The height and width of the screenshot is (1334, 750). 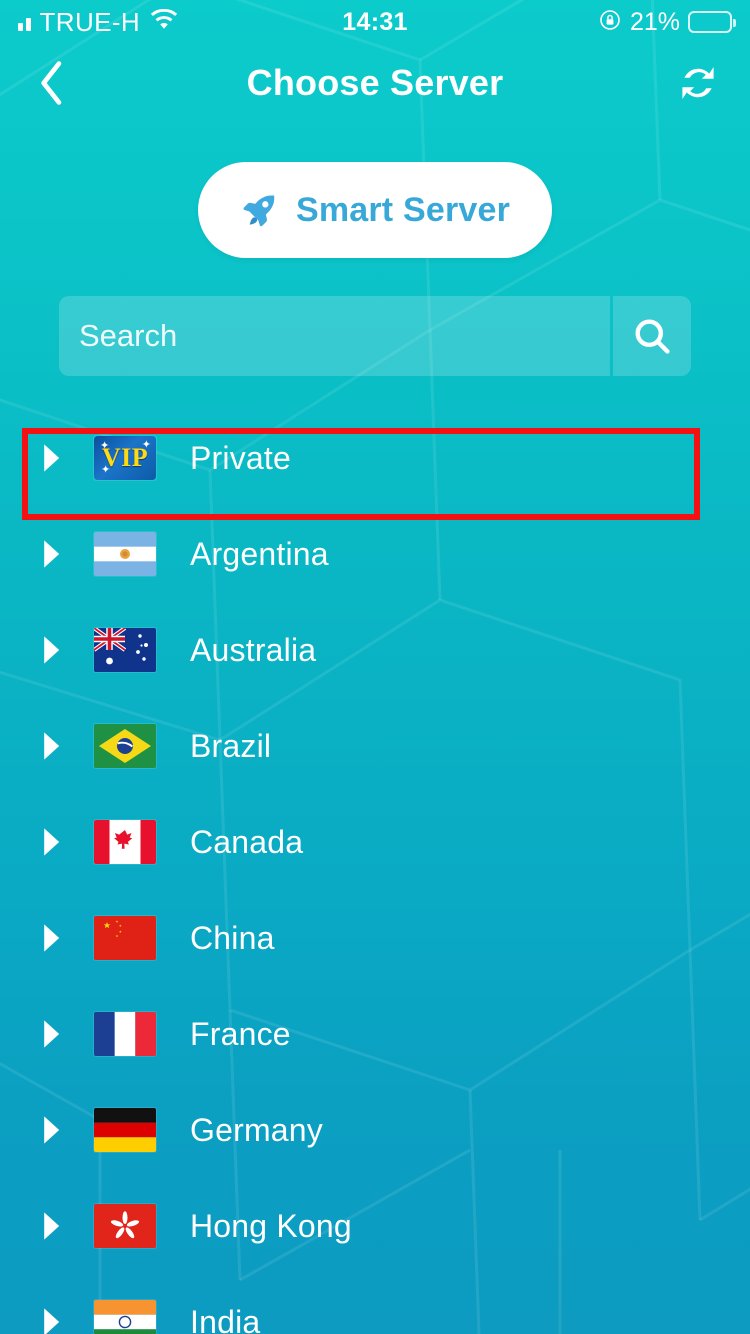 I want to click on server-label: Private, so click(x=240, y=457).